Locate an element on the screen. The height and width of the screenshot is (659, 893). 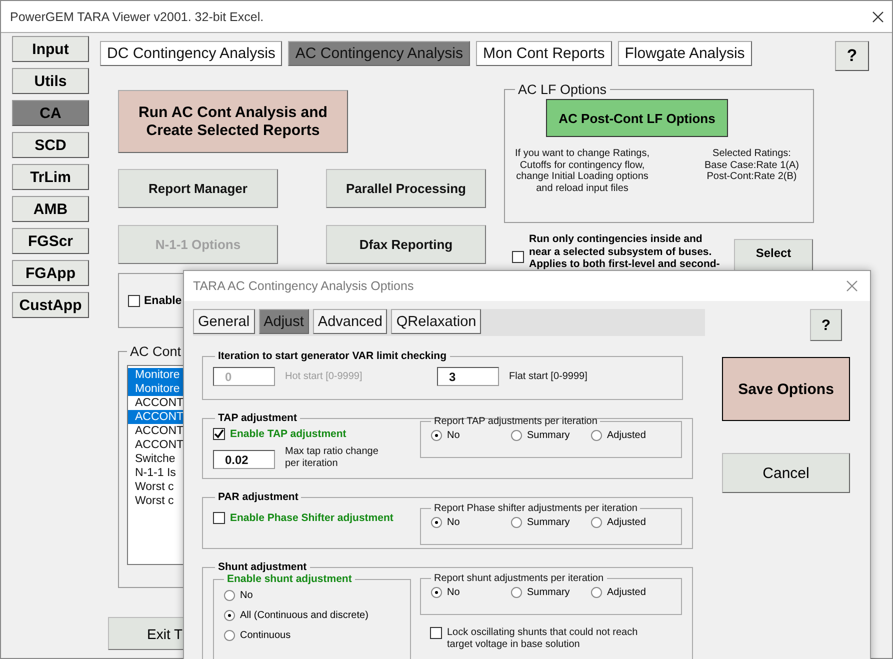
field-label: Hot start [0-9999] is located at coordinates (323, 376).